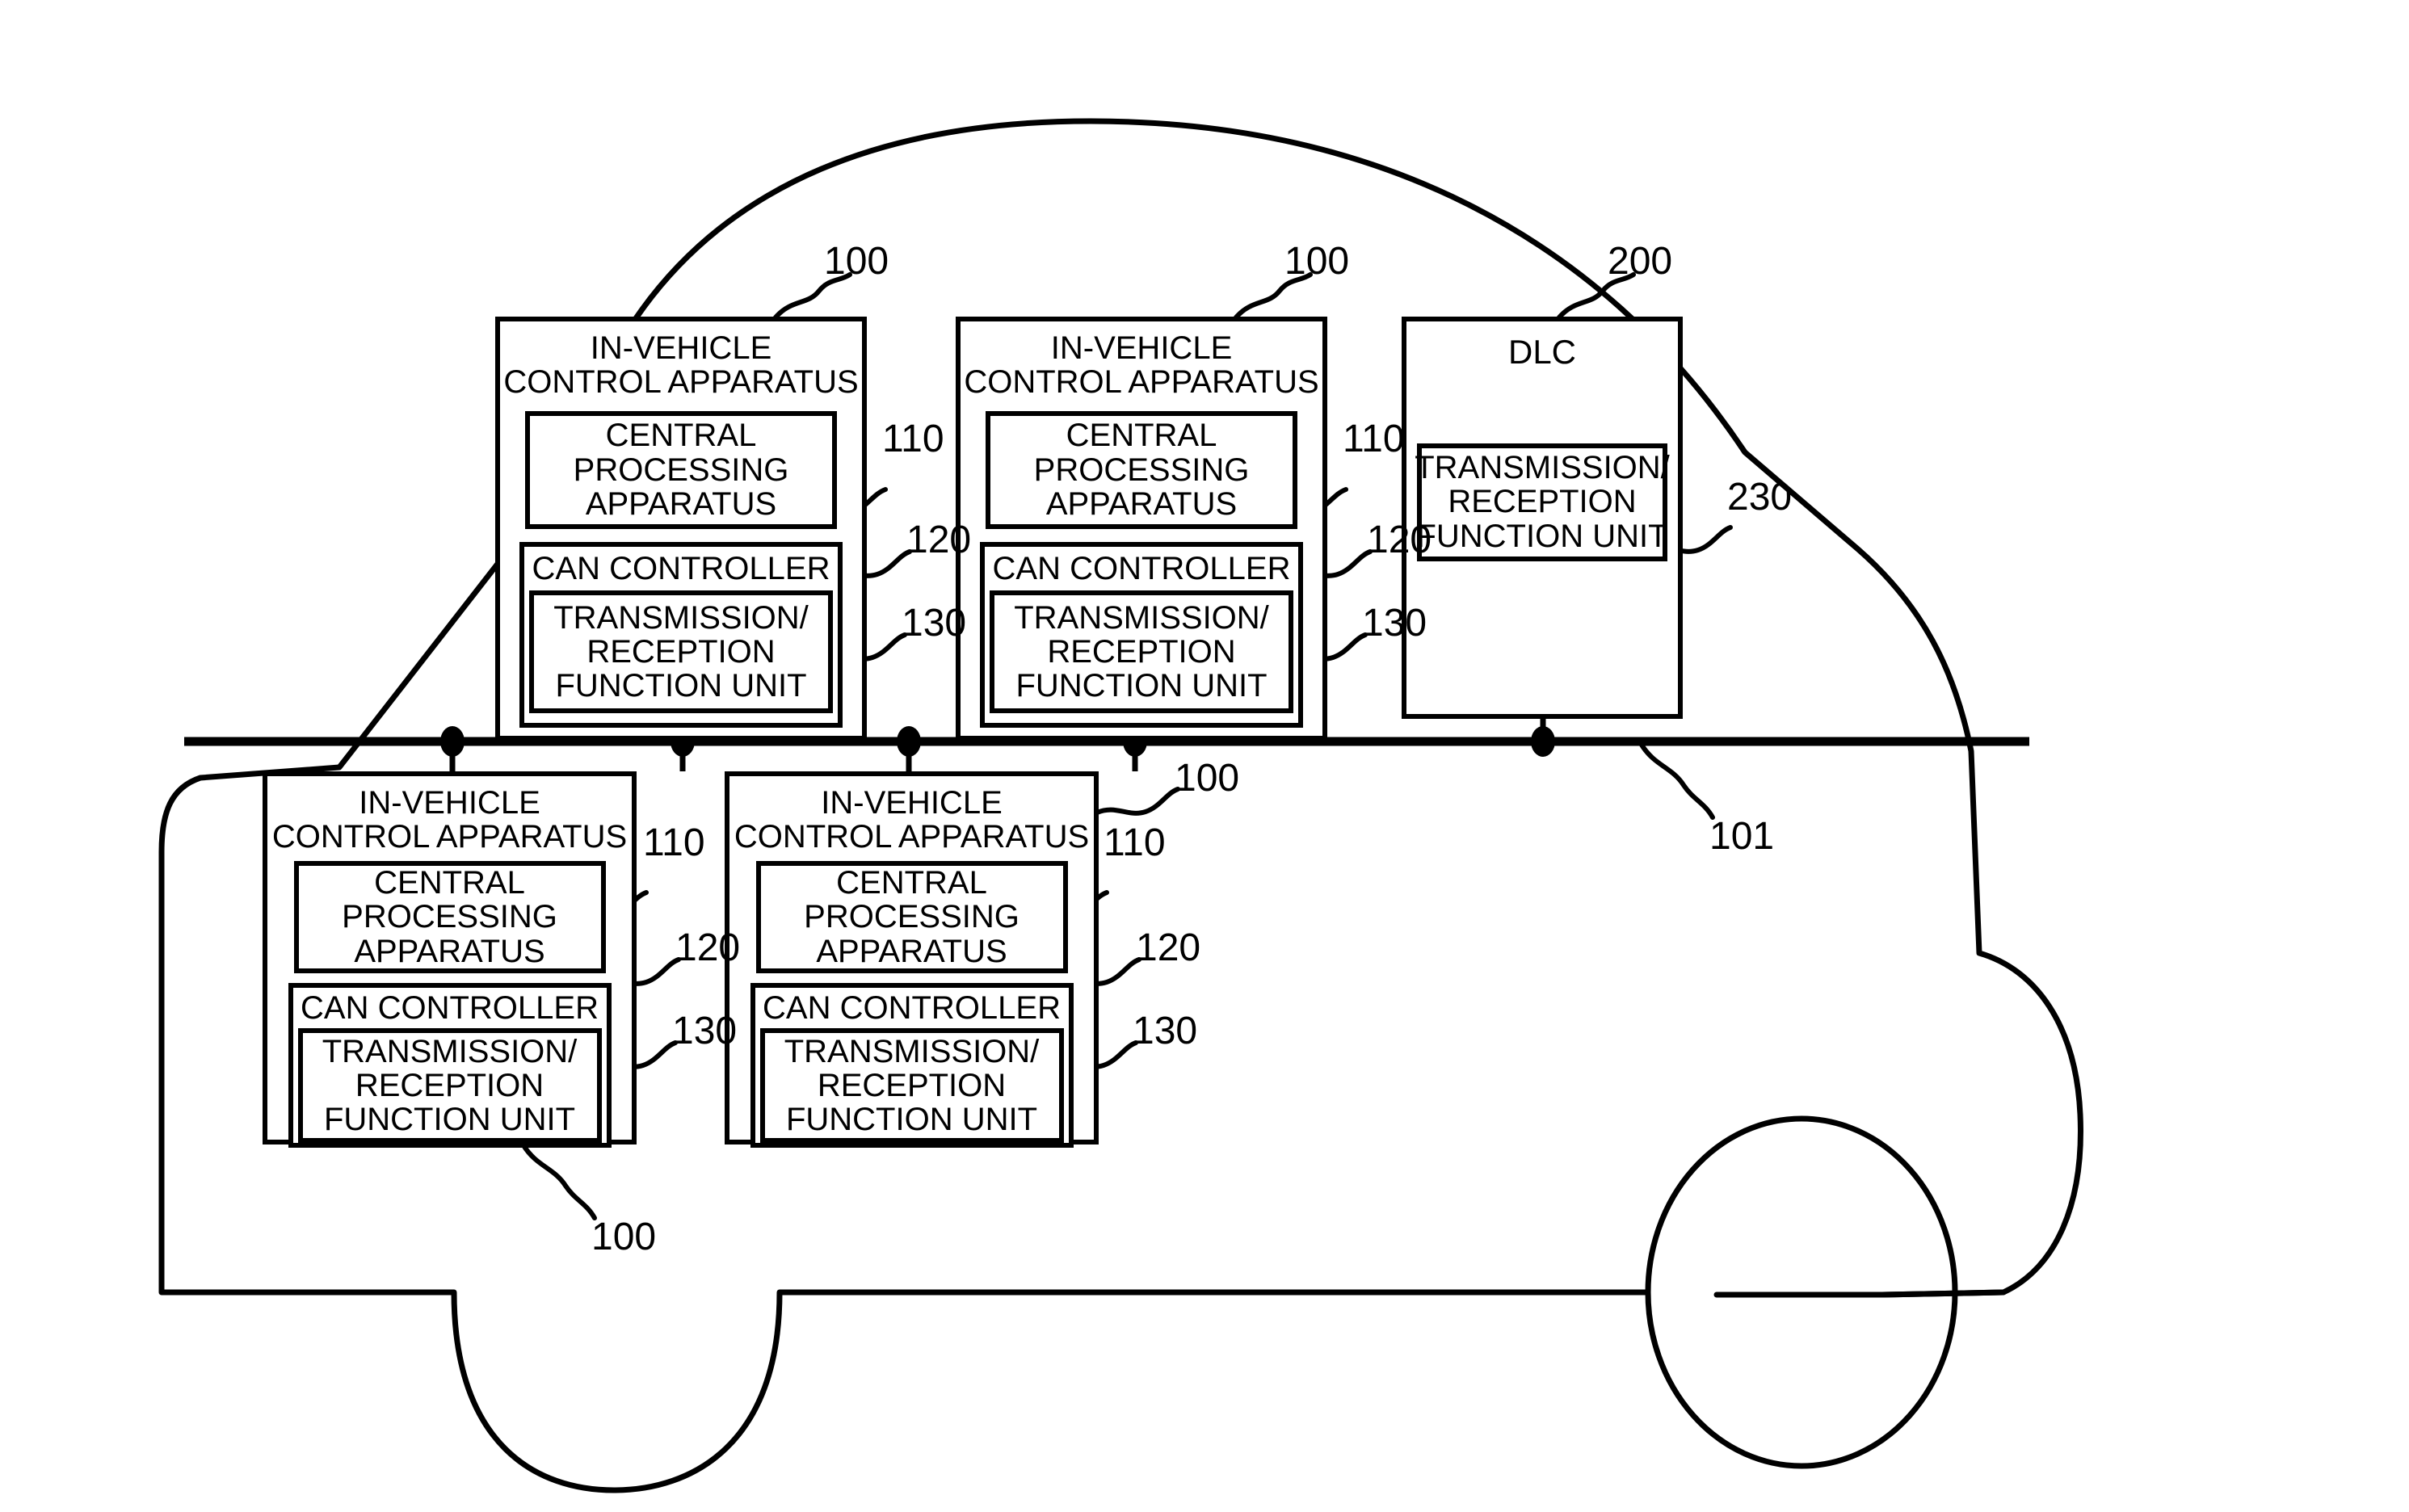 This screenshot has width=2409, height=1512. I want to click on ref-numeral-130-bottom-right: 130, so click(1165, 1031).